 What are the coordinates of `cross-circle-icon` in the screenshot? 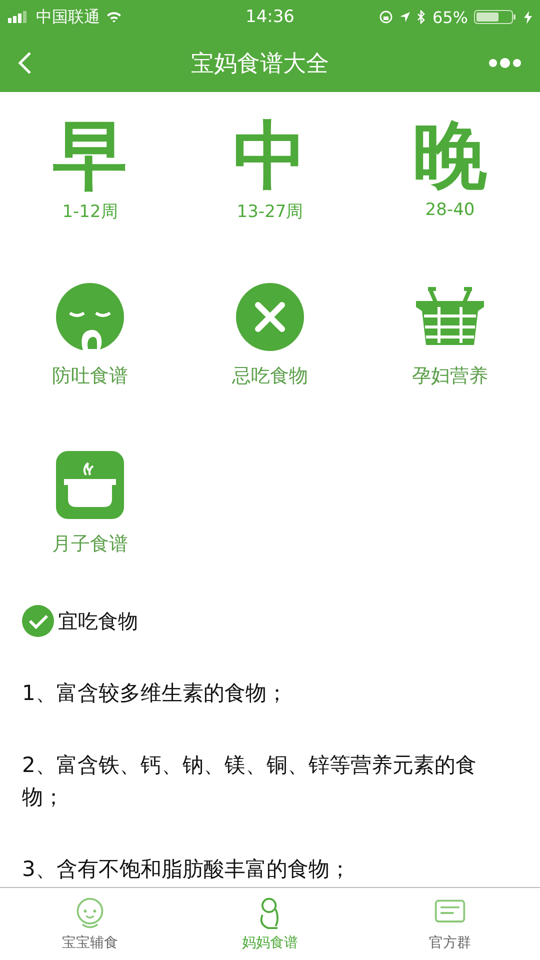 It's located at (270, 317).